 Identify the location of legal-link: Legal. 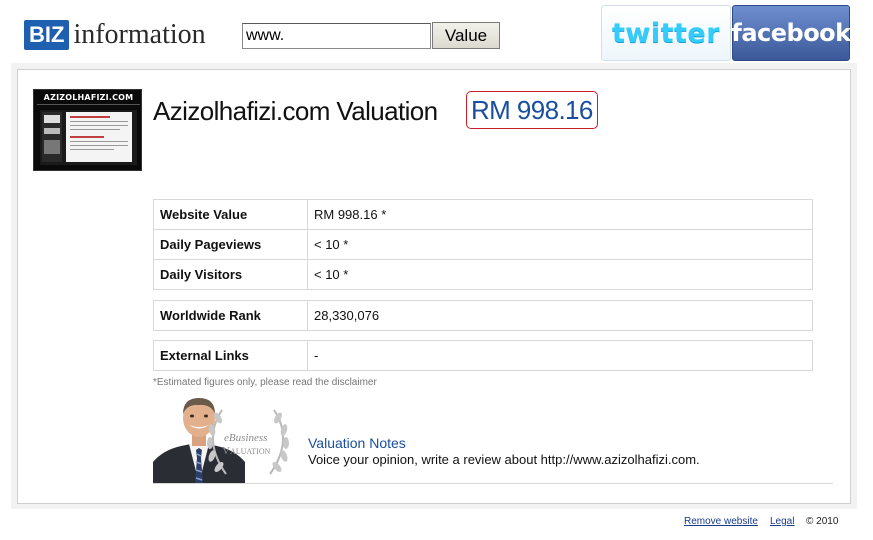
(782, 521).